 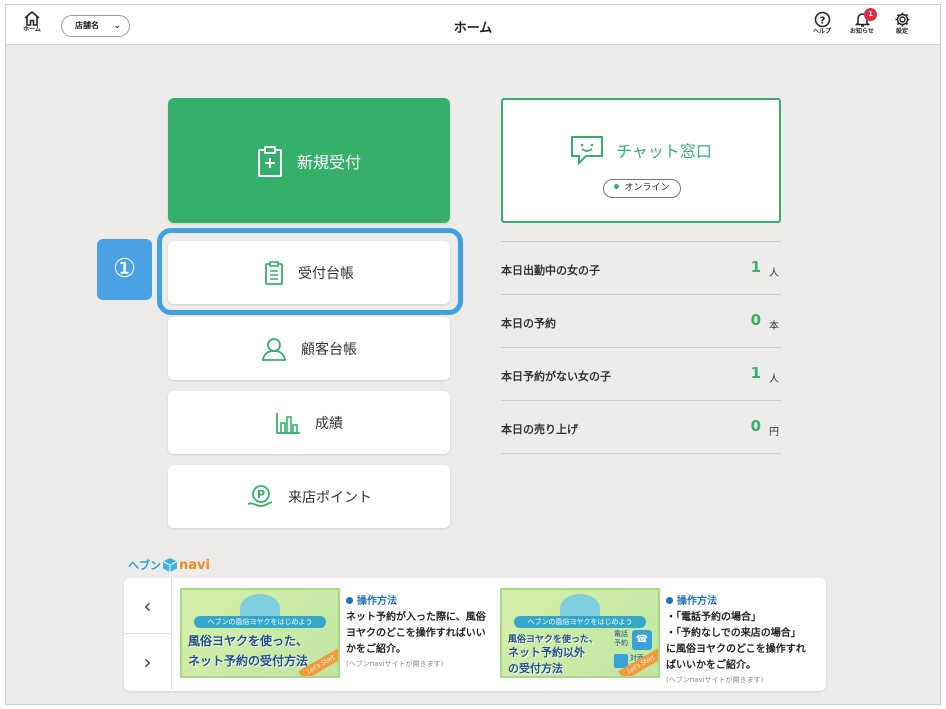 I want to click on stat-label: 本日出勤中の女の子, so click(x=550, y=270).